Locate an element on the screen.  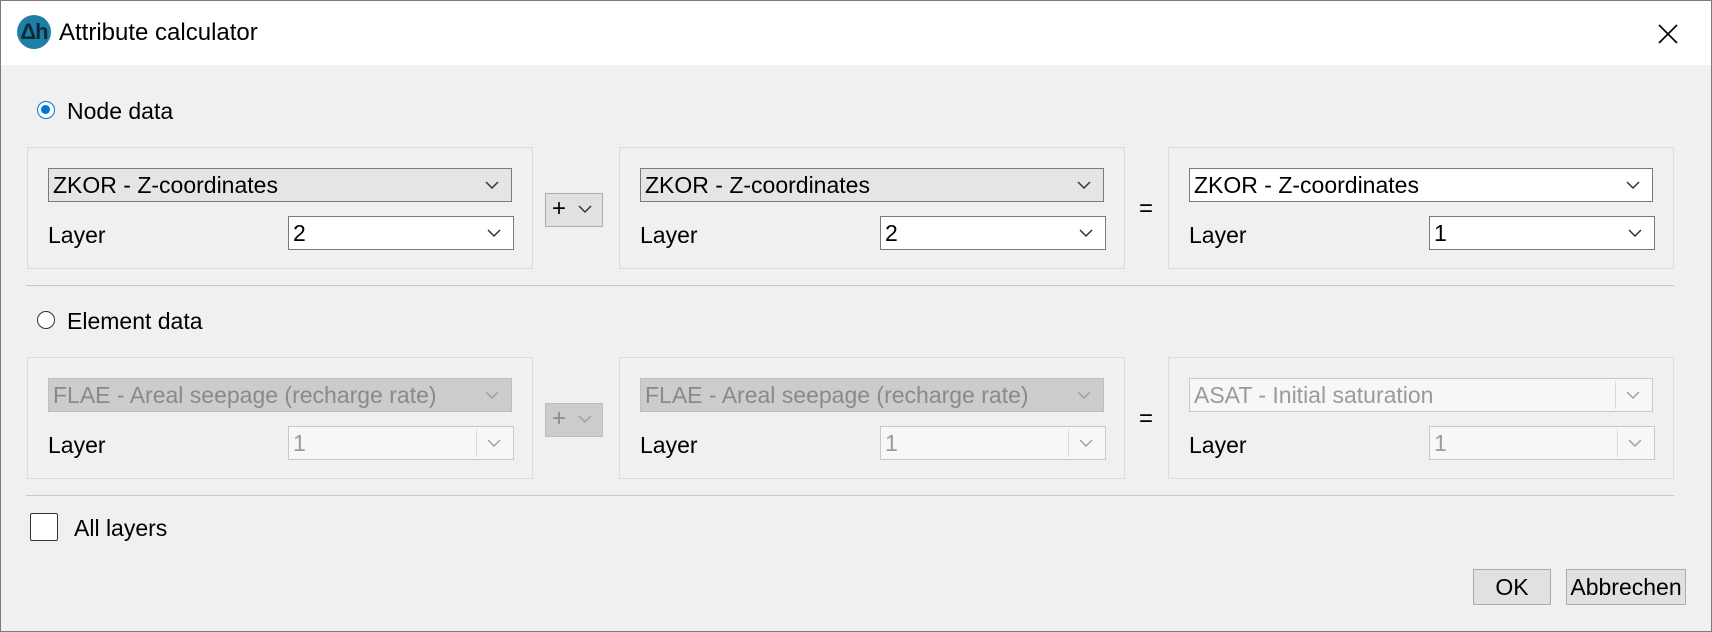
element-operand1-layer-select: 1 is located at coordinates (401, 443).